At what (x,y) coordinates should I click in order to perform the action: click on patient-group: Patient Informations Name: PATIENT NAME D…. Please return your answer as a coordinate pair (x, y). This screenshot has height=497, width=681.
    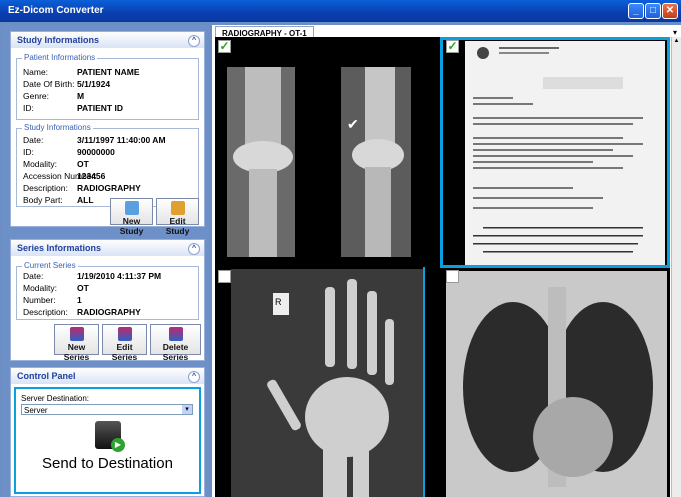
    Looking at the image, I should click on (107, 86).